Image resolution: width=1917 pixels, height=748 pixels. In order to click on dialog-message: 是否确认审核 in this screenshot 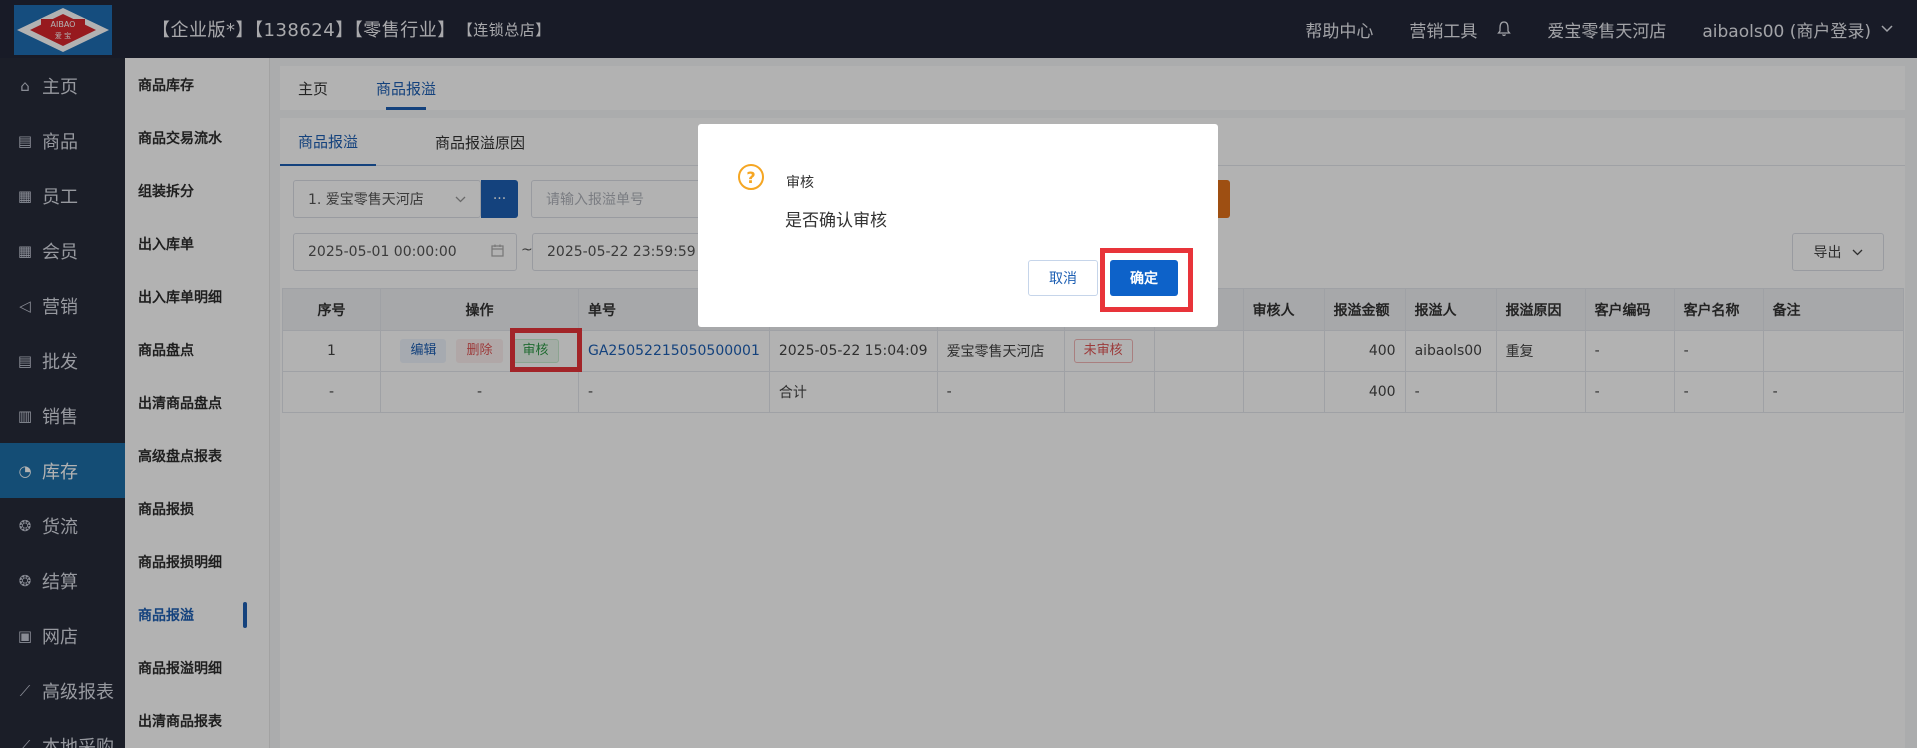, I will do `click(836, 221)`.